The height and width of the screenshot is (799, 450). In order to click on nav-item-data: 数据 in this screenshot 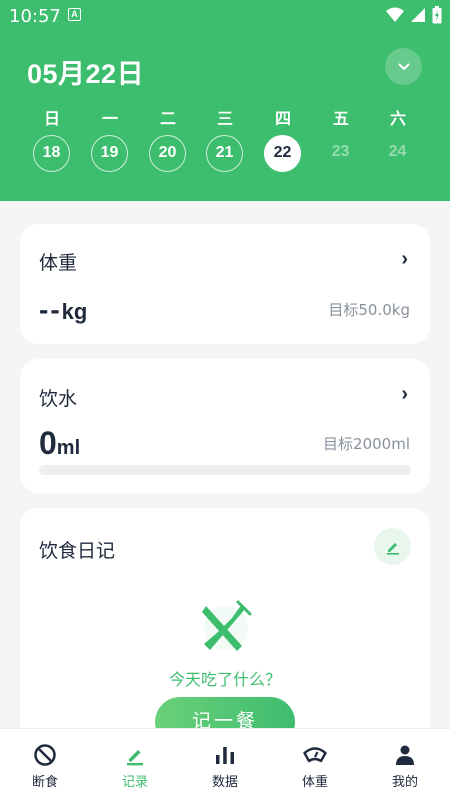, I will do `click(225, 764)`.